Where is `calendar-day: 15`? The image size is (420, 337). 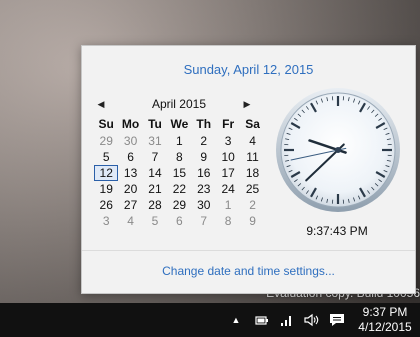
calendar-day: 15 is located at coordinates (179, 173).